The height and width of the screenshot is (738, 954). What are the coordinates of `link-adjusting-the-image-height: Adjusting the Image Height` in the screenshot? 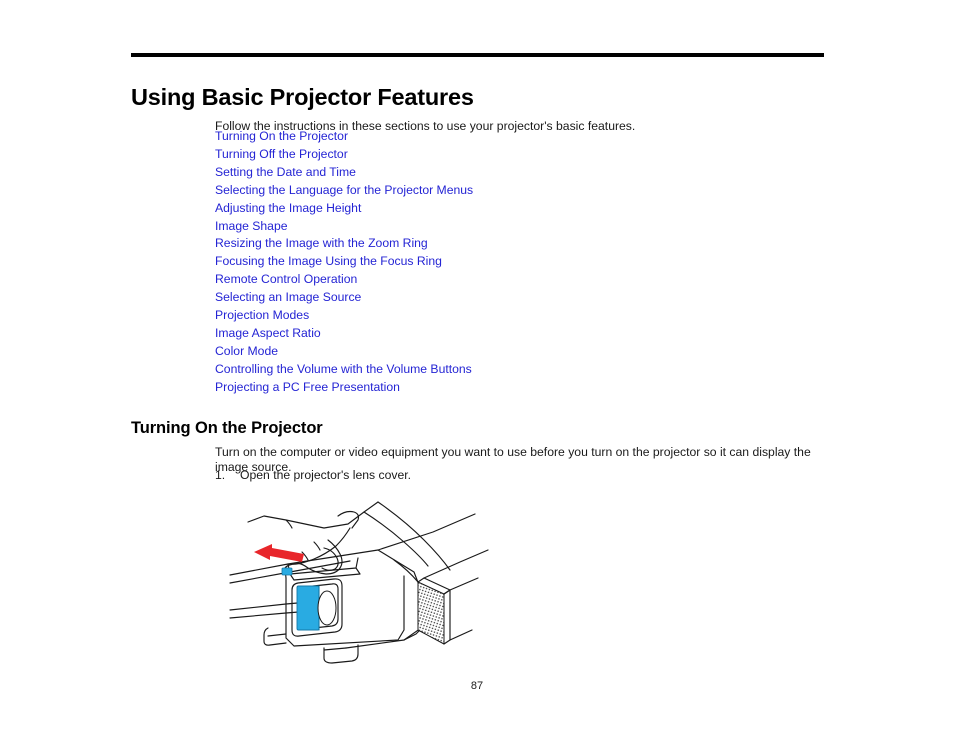 It's located at (525, 209).